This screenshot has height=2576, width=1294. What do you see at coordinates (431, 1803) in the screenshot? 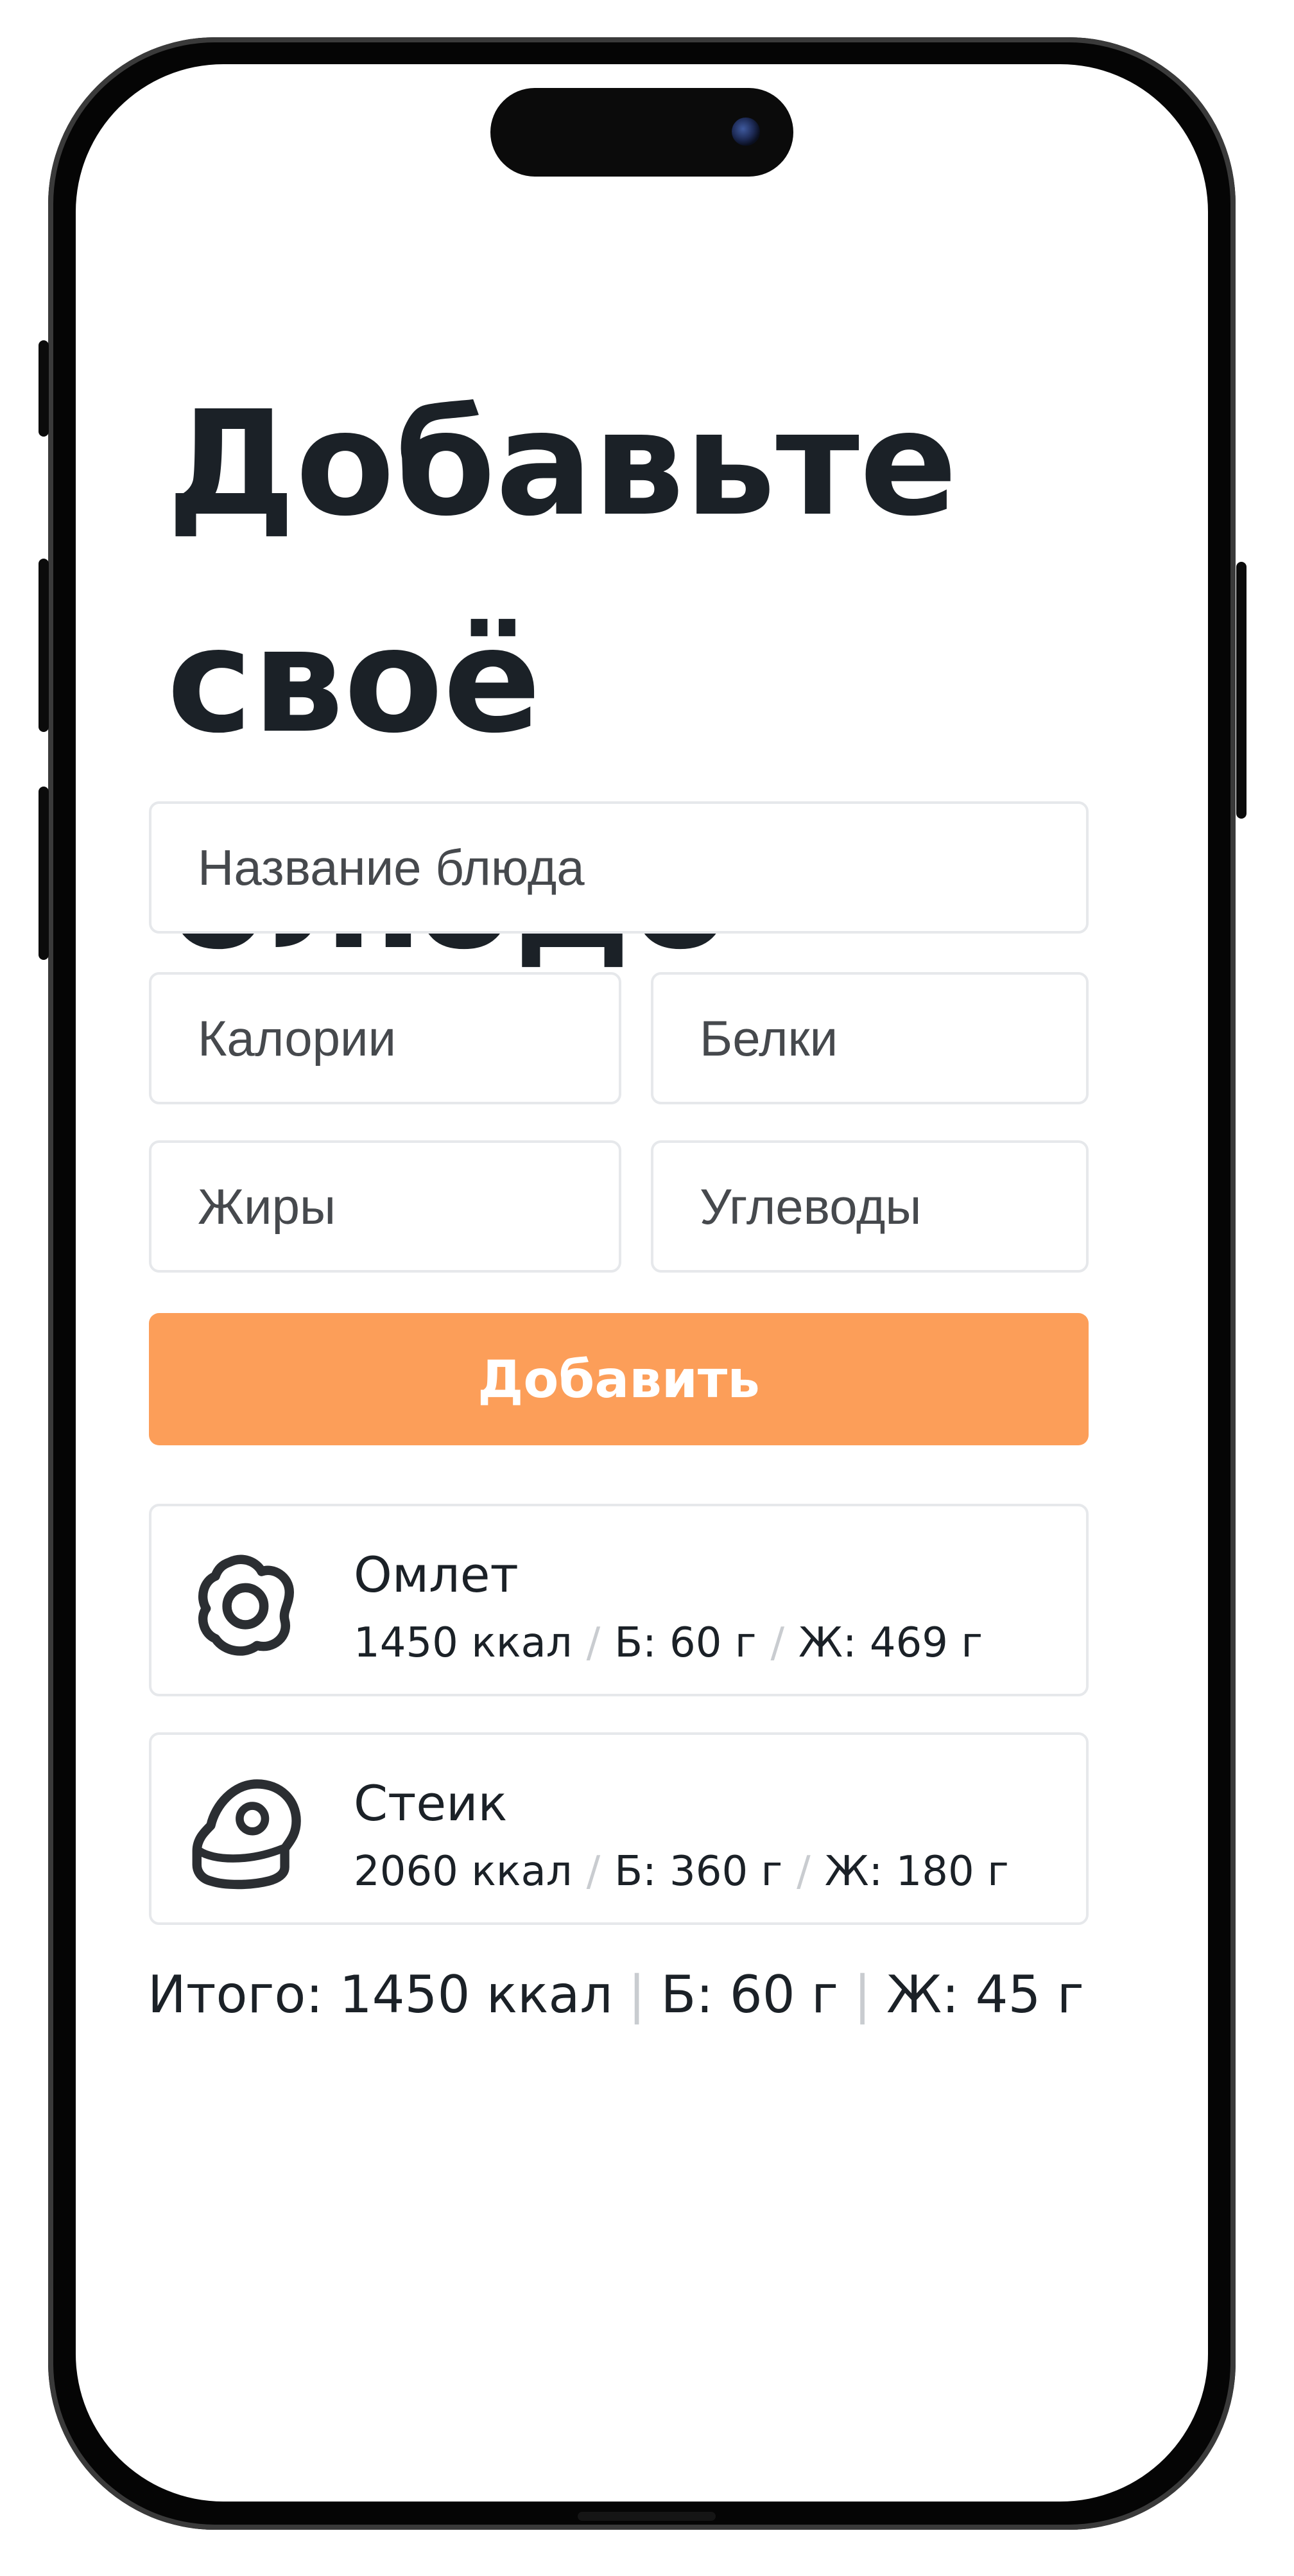
I see `dish-name: Стеик` at bounding box center [431, 1803].